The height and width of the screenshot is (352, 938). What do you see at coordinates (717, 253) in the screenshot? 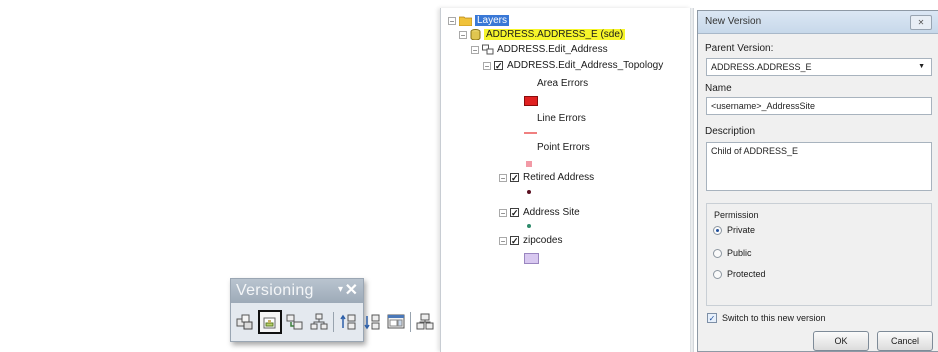
I see `public-radio` at bounding box center [717, 253].